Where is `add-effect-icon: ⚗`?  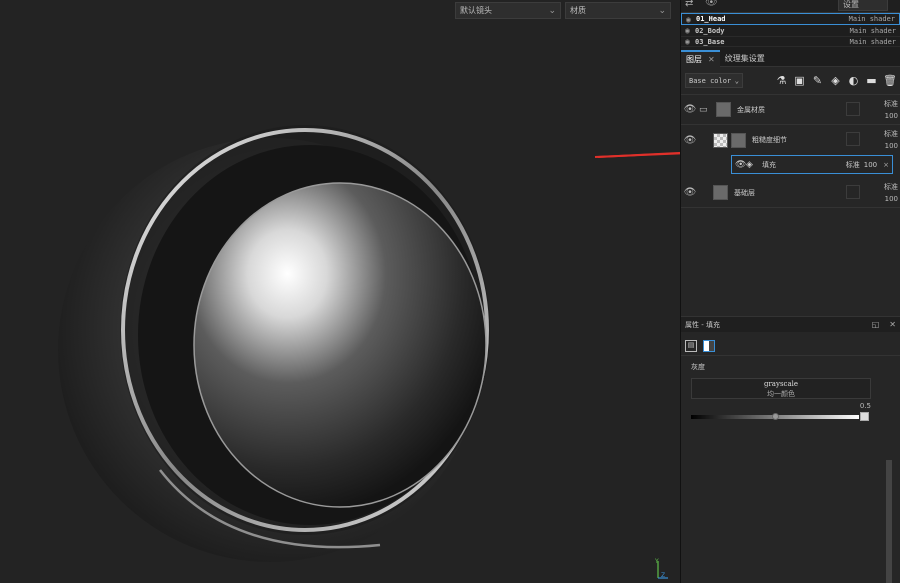 add-effect-icon: ⚗ is located at coordinates (781, 80).